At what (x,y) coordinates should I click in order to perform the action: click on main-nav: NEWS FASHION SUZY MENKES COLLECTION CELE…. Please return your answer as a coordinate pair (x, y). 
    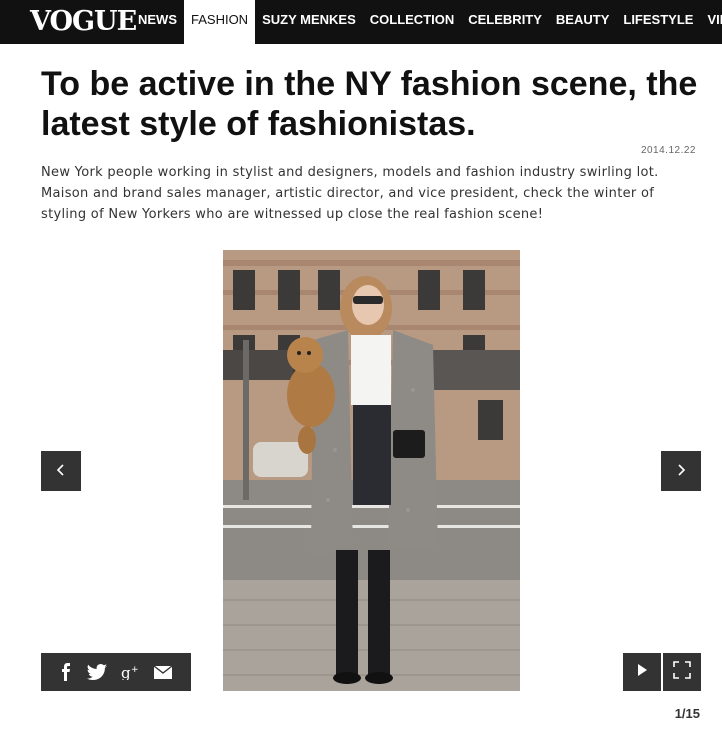
    Looking at the image, I should click on (426, 22).